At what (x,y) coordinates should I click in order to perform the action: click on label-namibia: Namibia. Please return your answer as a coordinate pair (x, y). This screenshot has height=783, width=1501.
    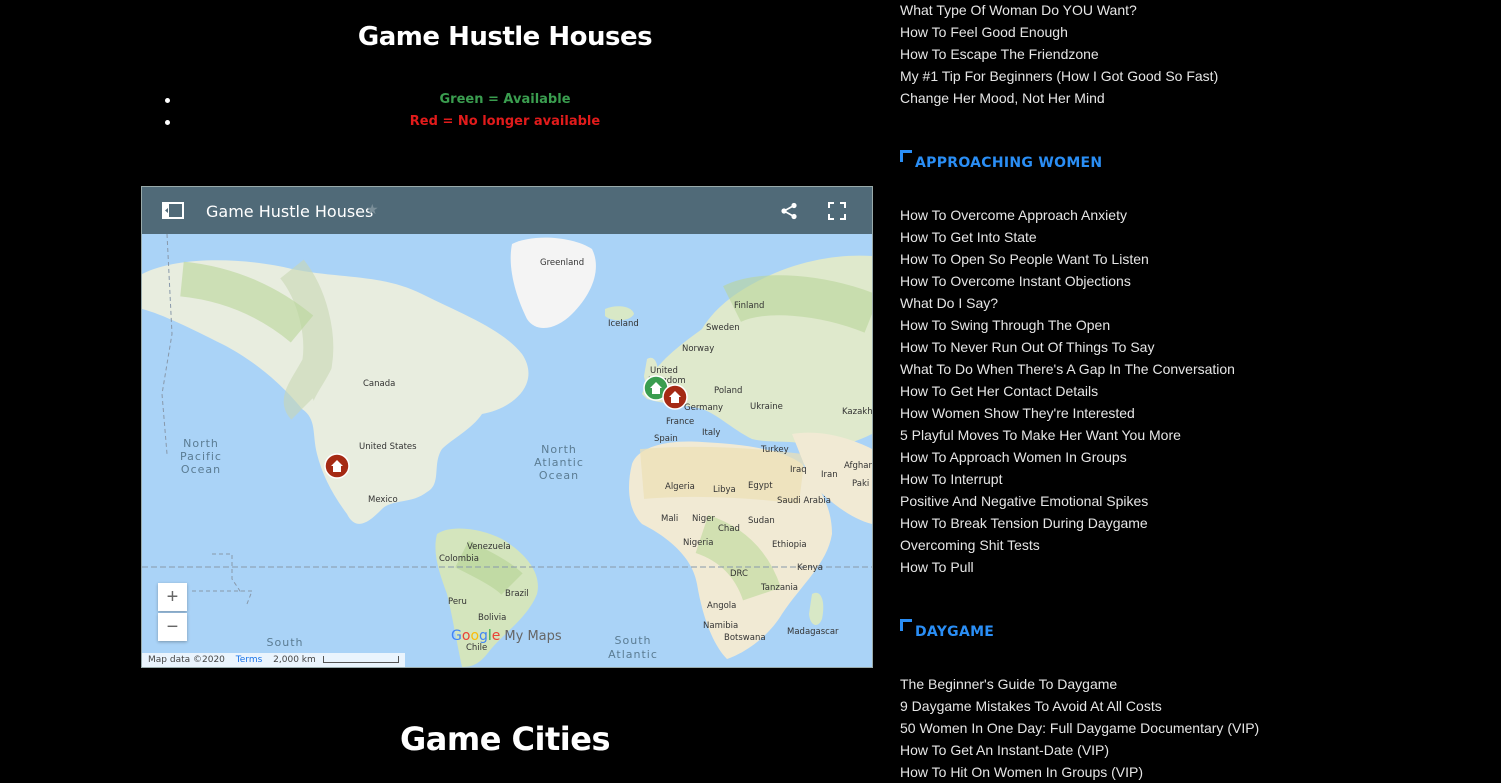
    Looking at the image, I should click on (720, 626).